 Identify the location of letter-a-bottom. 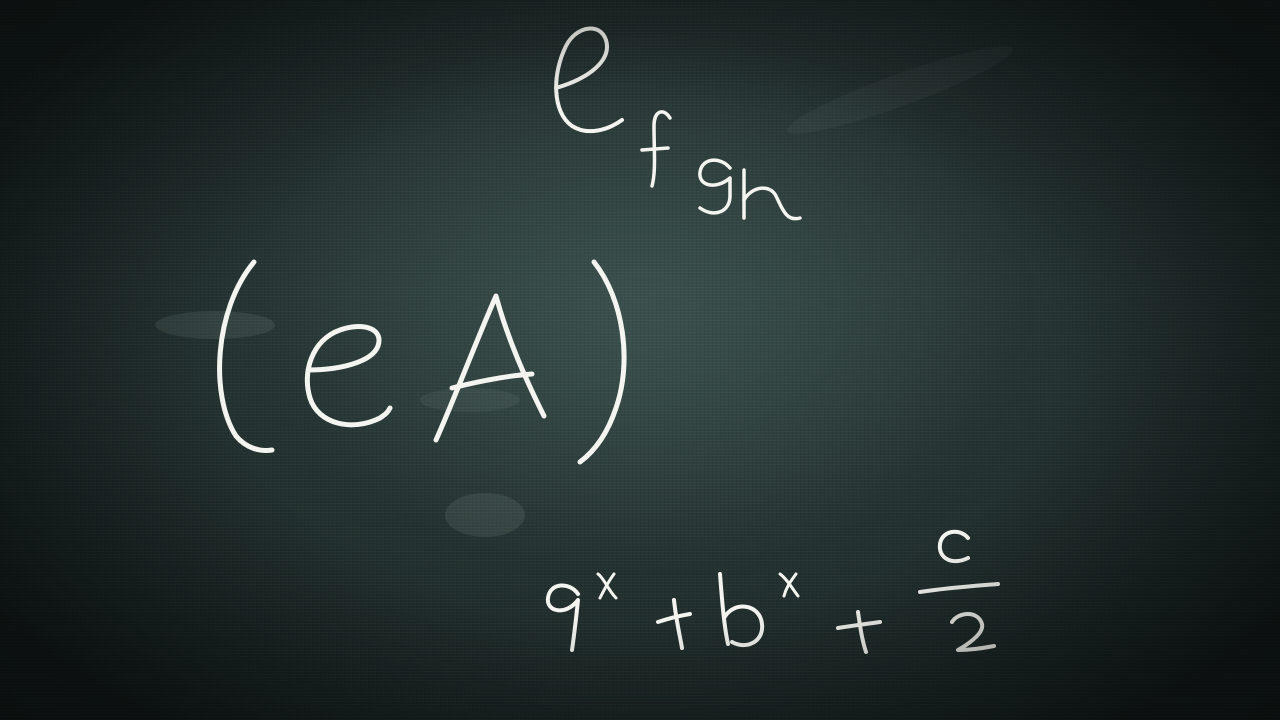
(562, 617).